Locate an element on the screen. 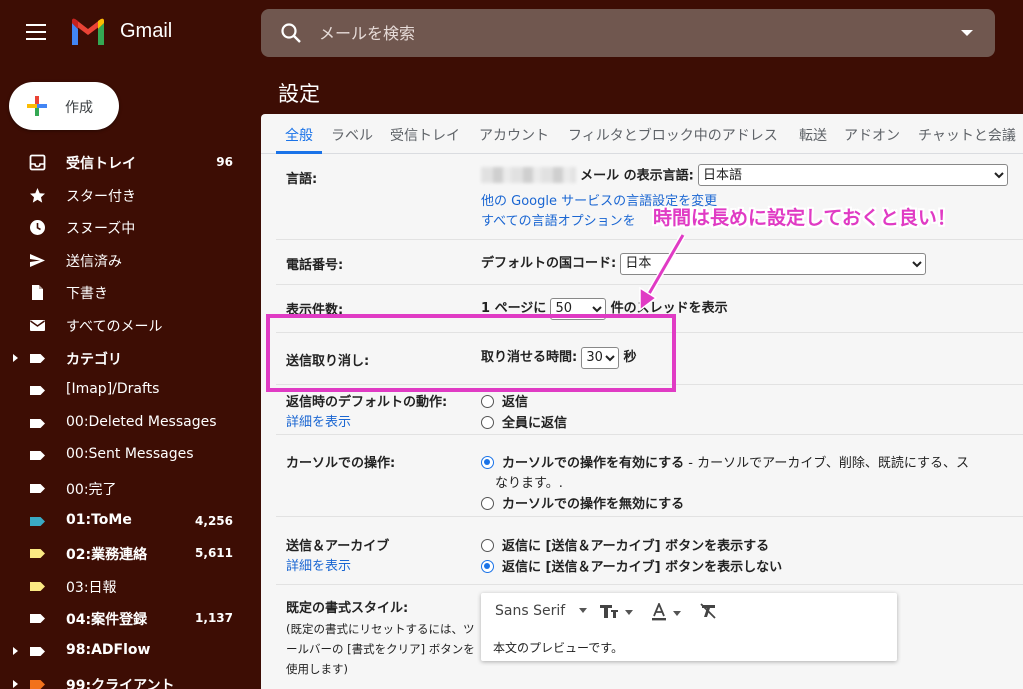 The width and height of the screenshot is (1023, 689). tab-addons: アドオン is located at coordinates (872, 135).